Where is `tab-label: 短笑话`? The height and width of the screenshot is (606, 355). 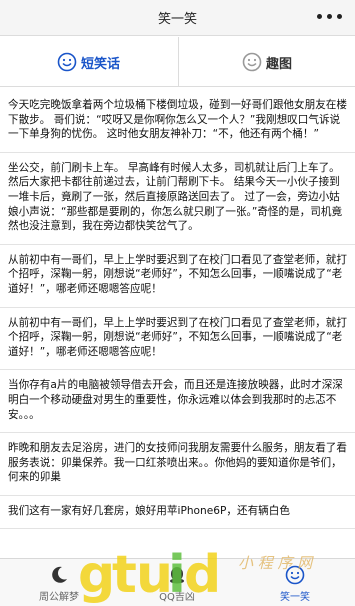 tab-label: 短笑话 is located at coordinates (100, 64).